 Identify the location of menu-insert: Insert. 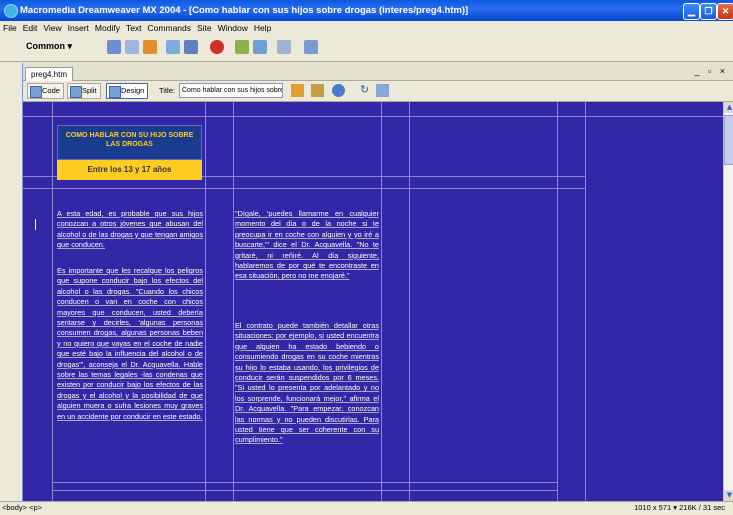
(78, 27).